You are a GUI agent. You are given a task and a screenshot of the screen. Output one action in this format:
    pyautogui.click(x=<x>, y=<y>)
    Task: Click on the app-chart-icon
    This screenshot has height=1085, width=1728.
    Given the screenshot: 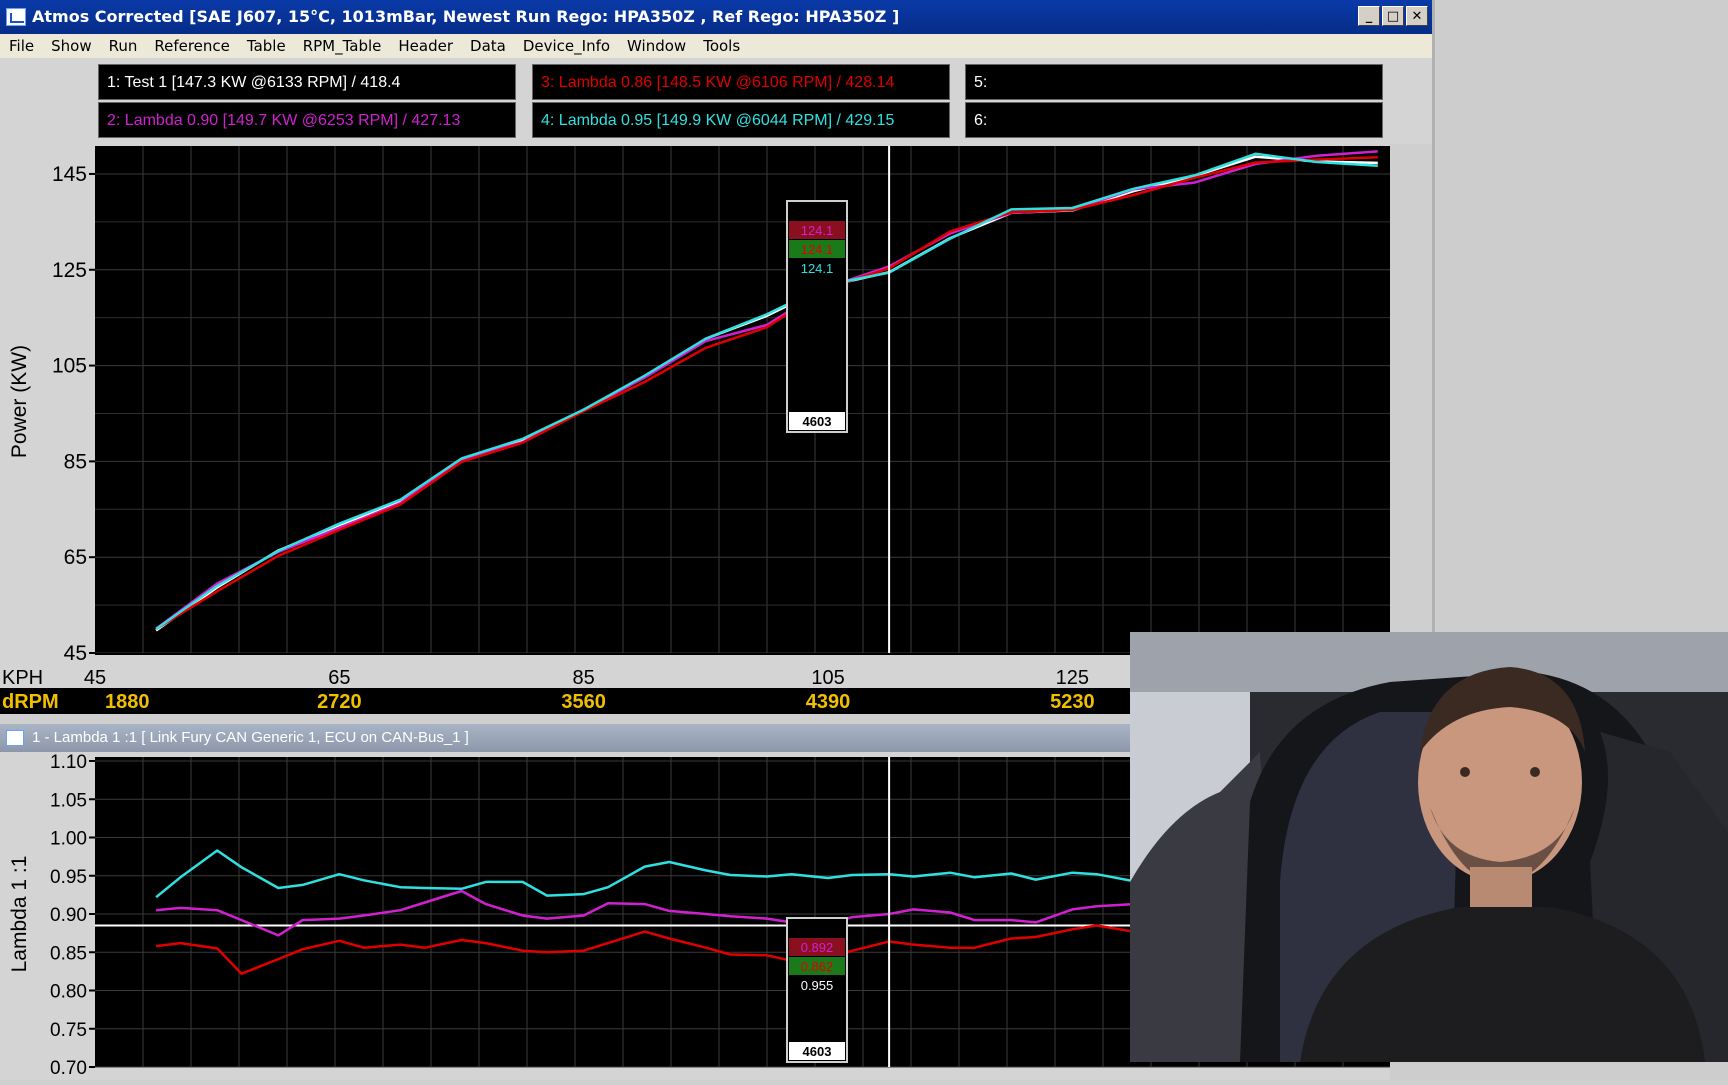 What is the action you would take?
    pyautogui.click(x=16, y=17)
    